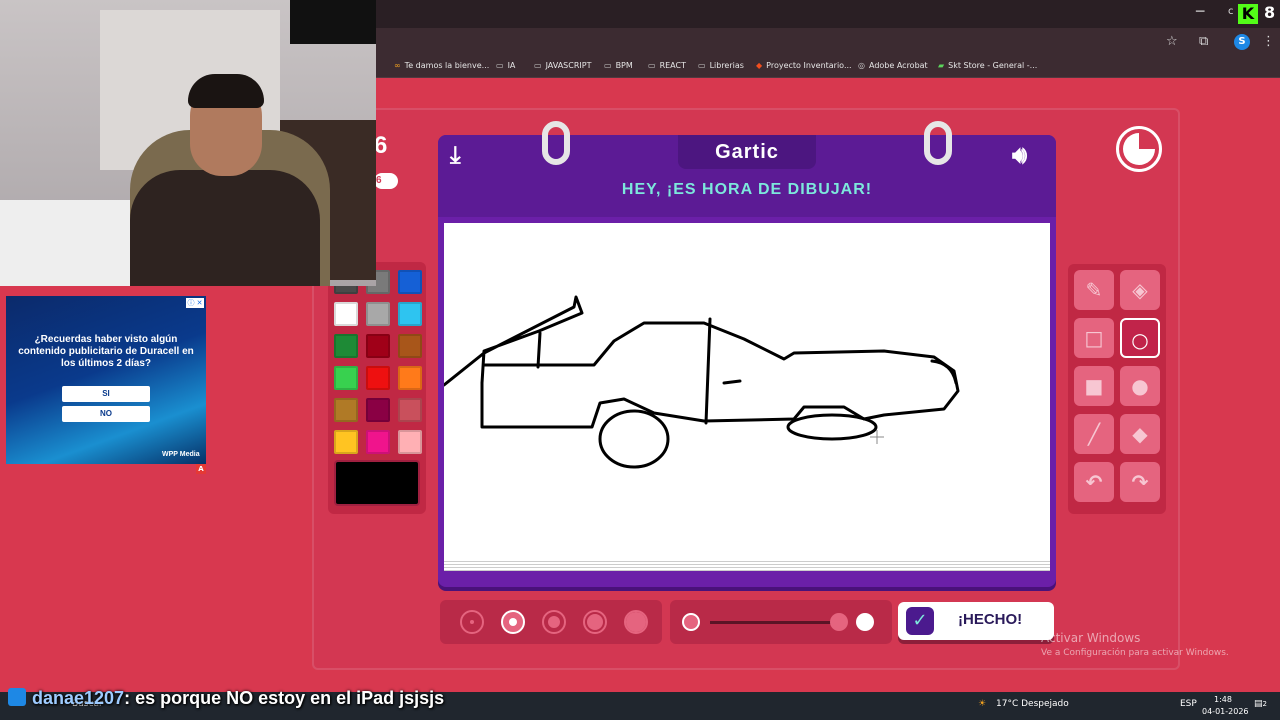  I want to click on ad-yes-button: SI, so click(106, 394).